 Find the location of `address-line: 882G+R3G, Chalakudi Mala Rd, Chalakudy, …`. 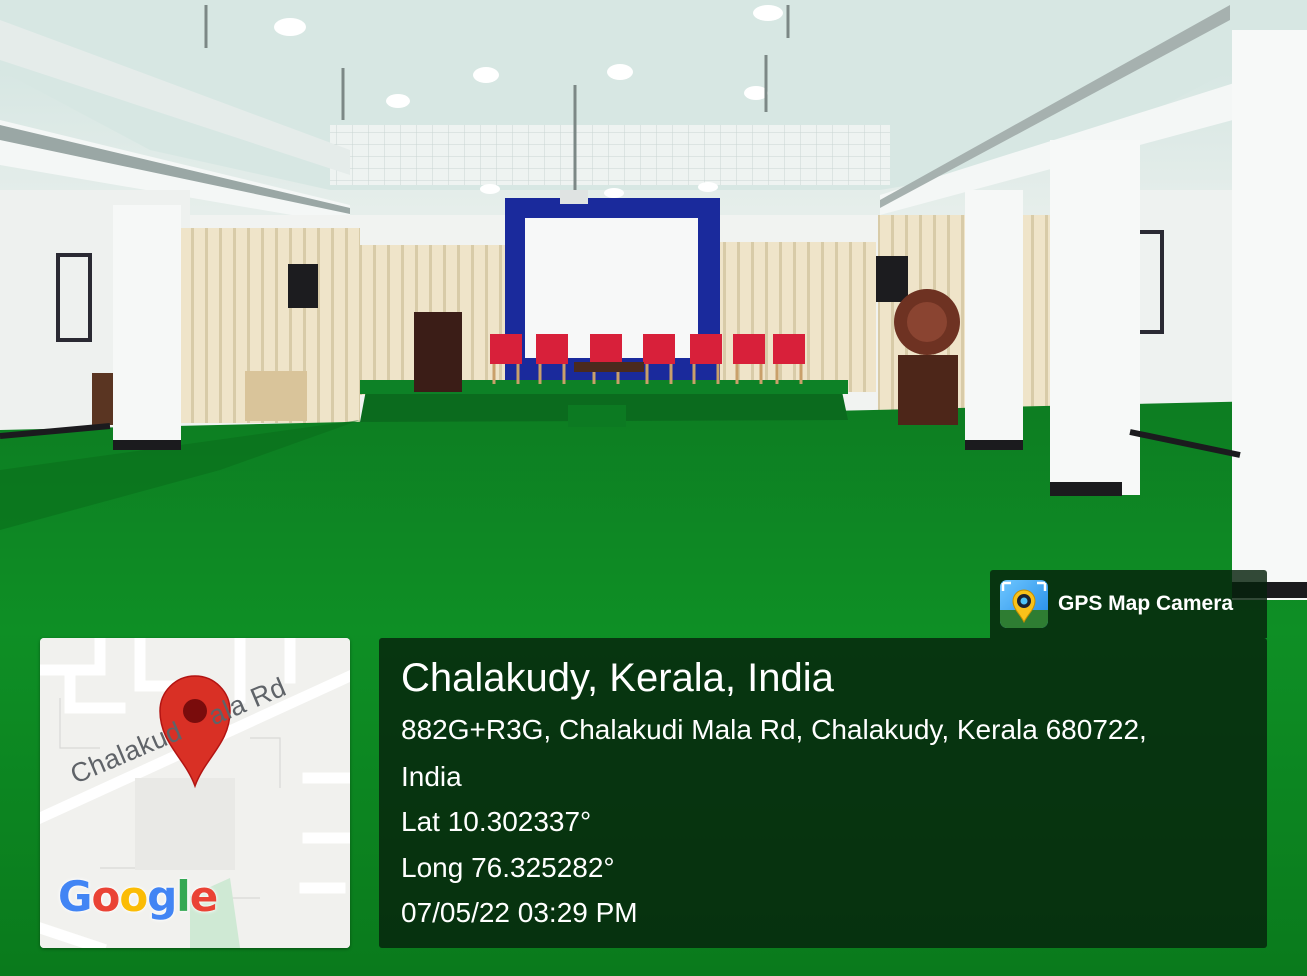

address-line: 882G+R3G, Chalakudi Mala Rd, Chalakudy, … is located at coordinates (774, 729).